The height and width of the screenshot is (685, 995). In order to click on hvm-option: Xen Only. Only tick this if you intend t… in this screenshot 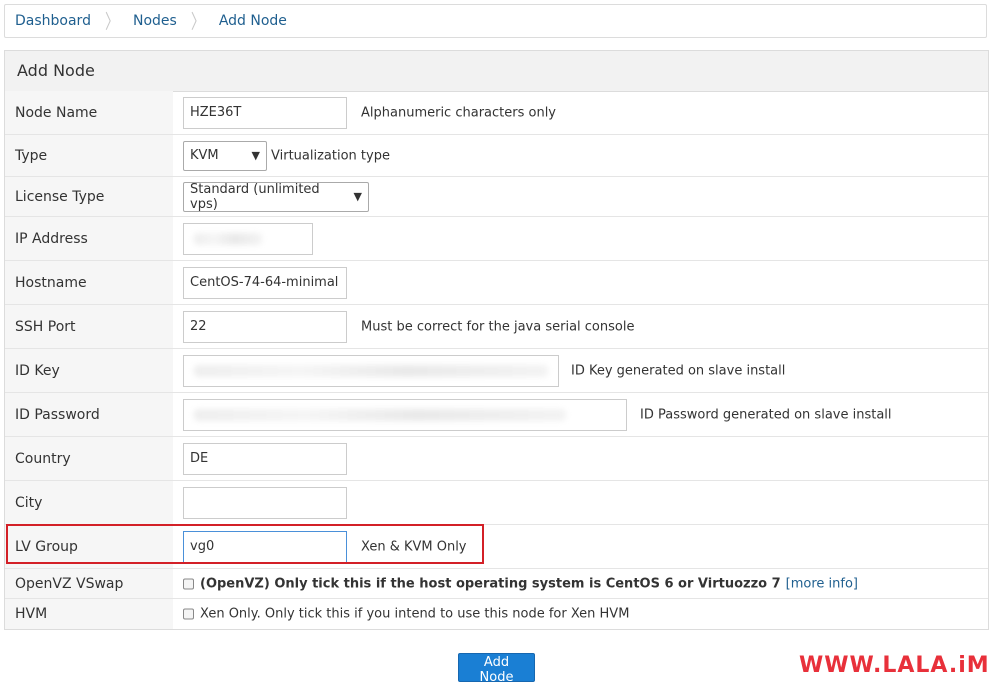, I will do `click(406, 614)`.